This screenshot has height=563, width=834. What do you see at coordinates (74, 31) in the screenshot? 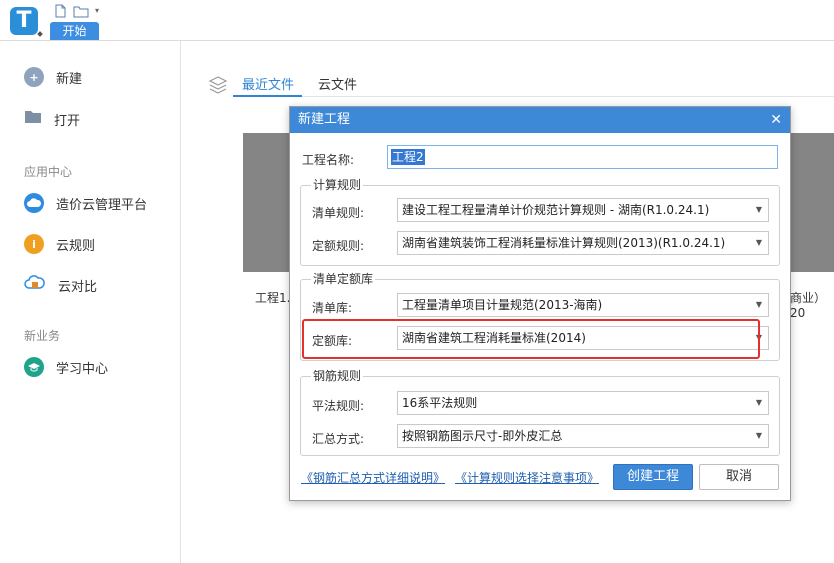
I see `ribbon-tab-start: 开始` at bounding box center [74, 31].